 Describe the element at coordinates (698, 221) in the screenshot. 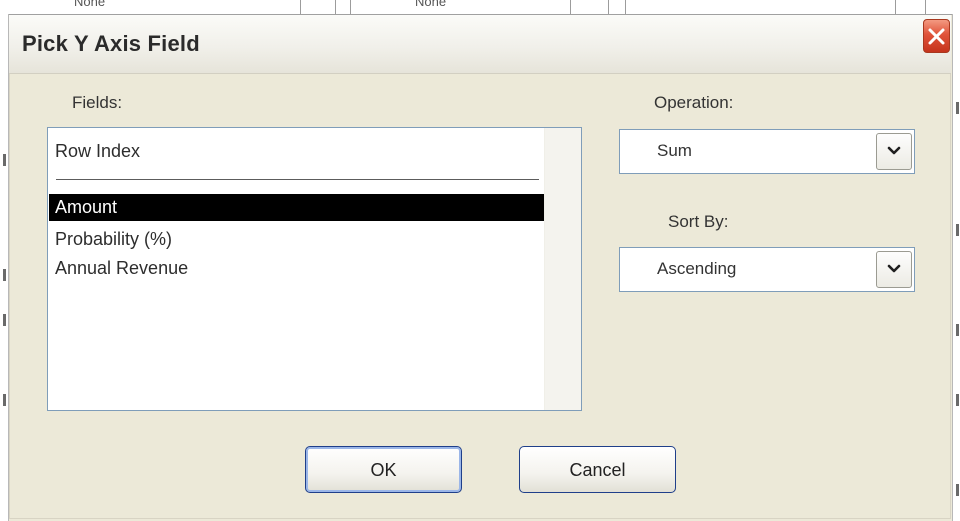

I see `sort-by-label: Sort By:` at that location.